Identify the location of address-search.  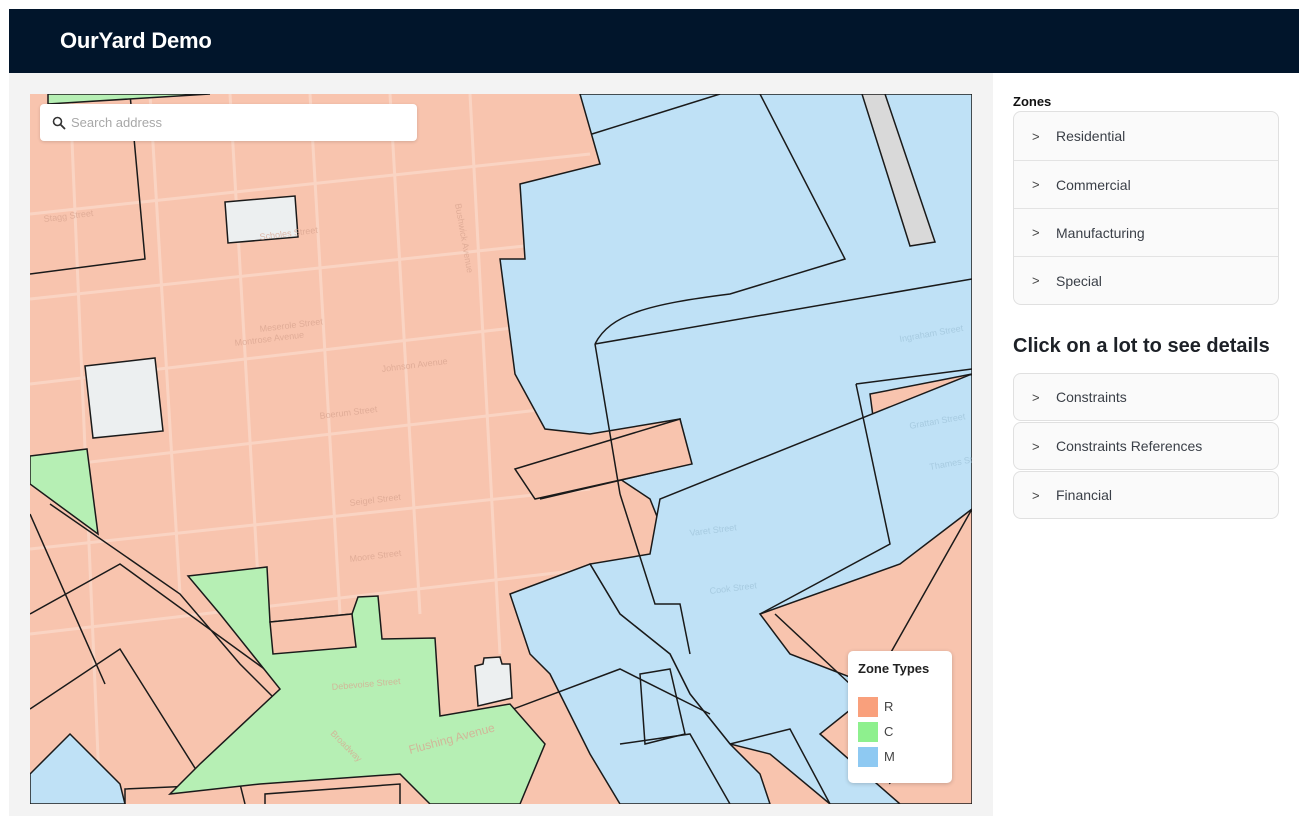
(228, 122).